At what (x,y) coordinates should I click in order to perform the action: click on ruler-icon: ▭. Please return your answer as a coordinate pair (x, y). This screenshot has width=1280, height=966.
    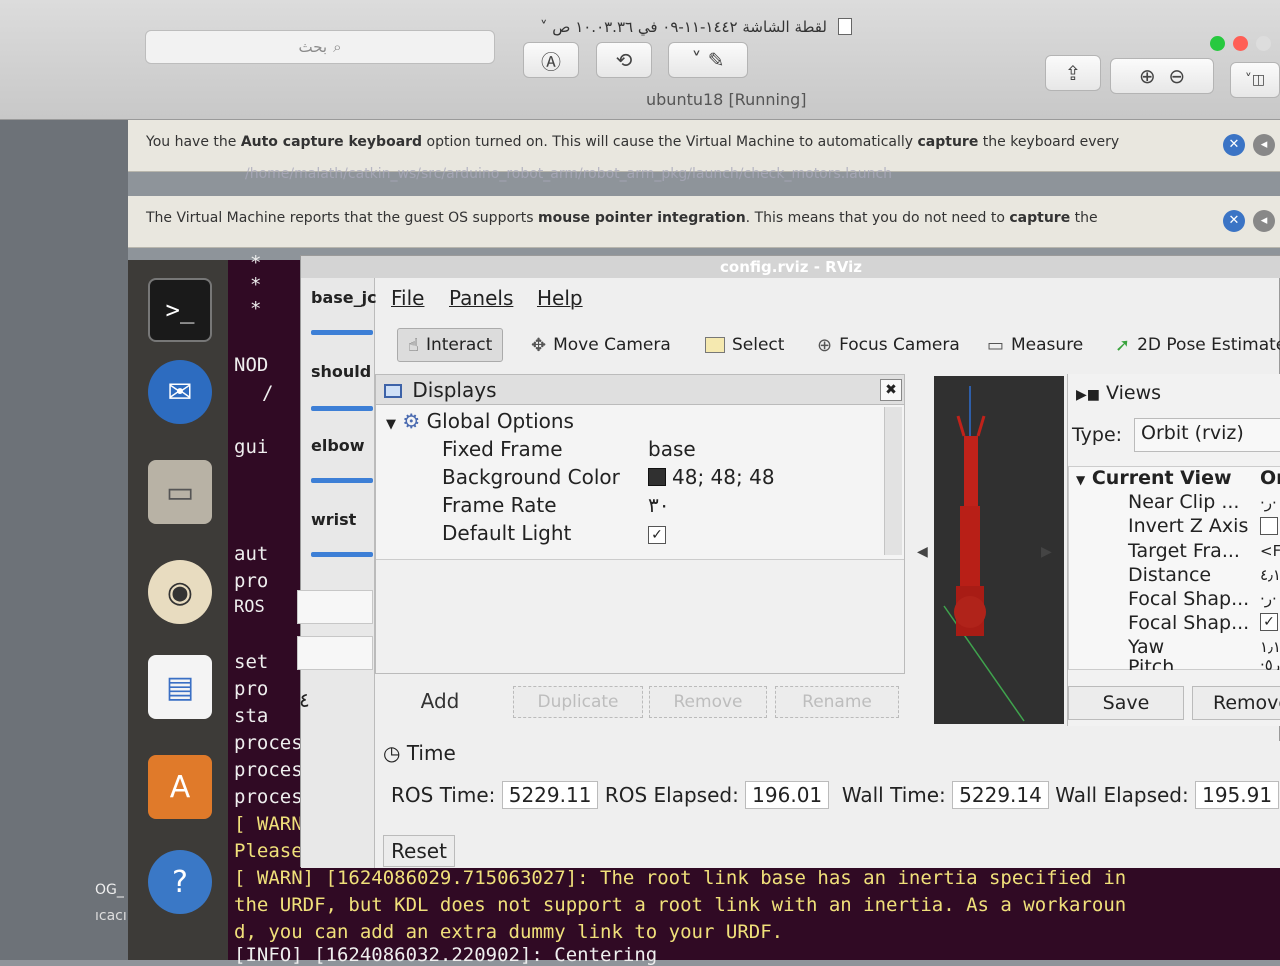
    Looking at the image, I should click on (996, 345).